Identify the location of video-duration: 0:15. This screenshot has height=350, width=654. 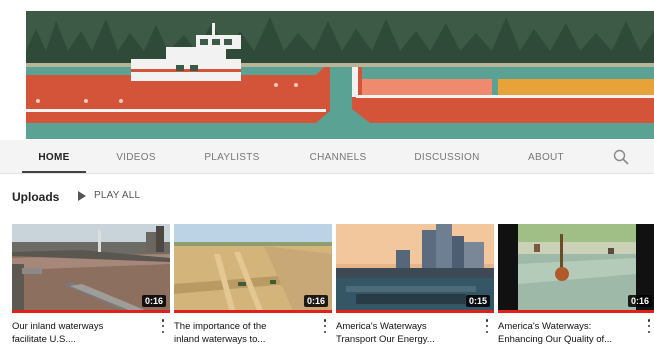
(477, 301).